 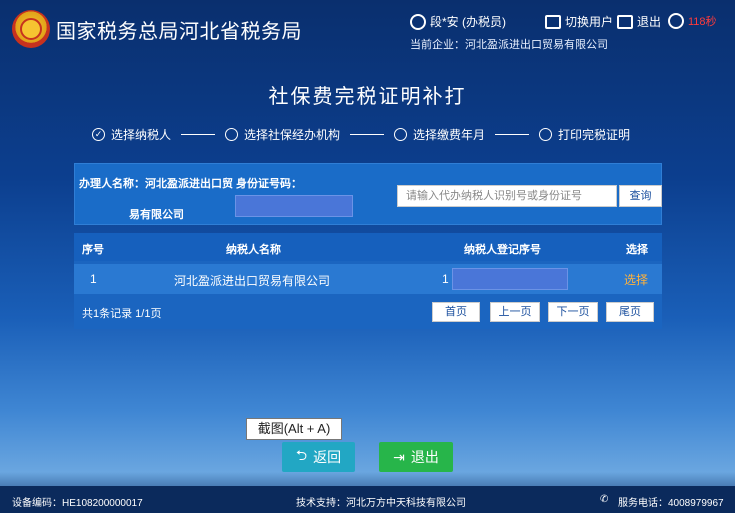 I want to click on row-reg-no: 1, so click(x=445, y=279).